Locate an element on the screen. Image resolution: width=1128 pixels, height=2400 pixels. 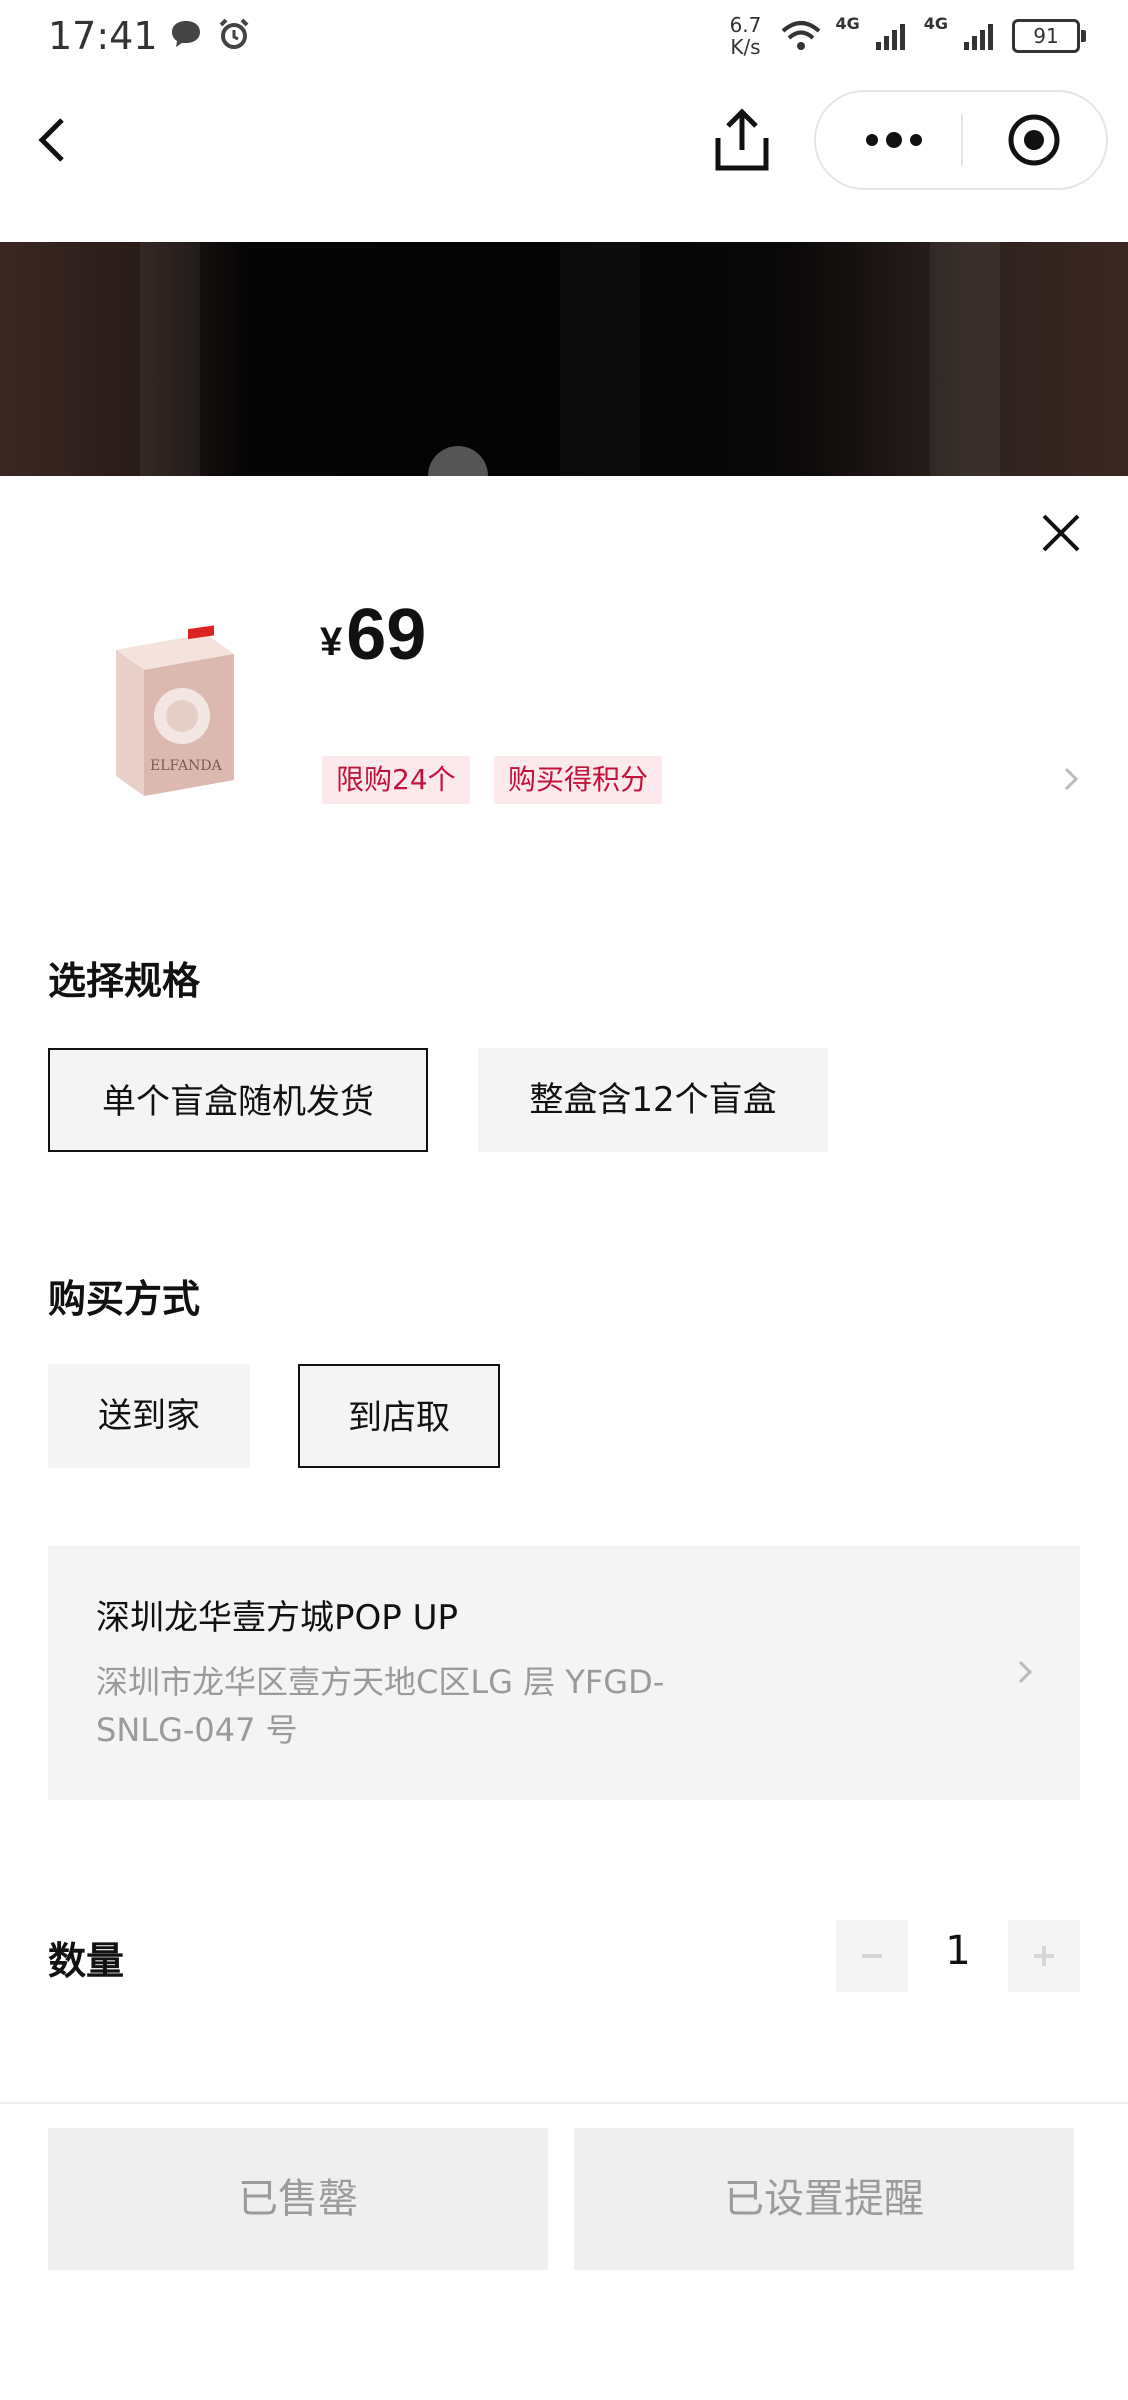
close-miniprogram-button is located at coordinates (1034, 140).